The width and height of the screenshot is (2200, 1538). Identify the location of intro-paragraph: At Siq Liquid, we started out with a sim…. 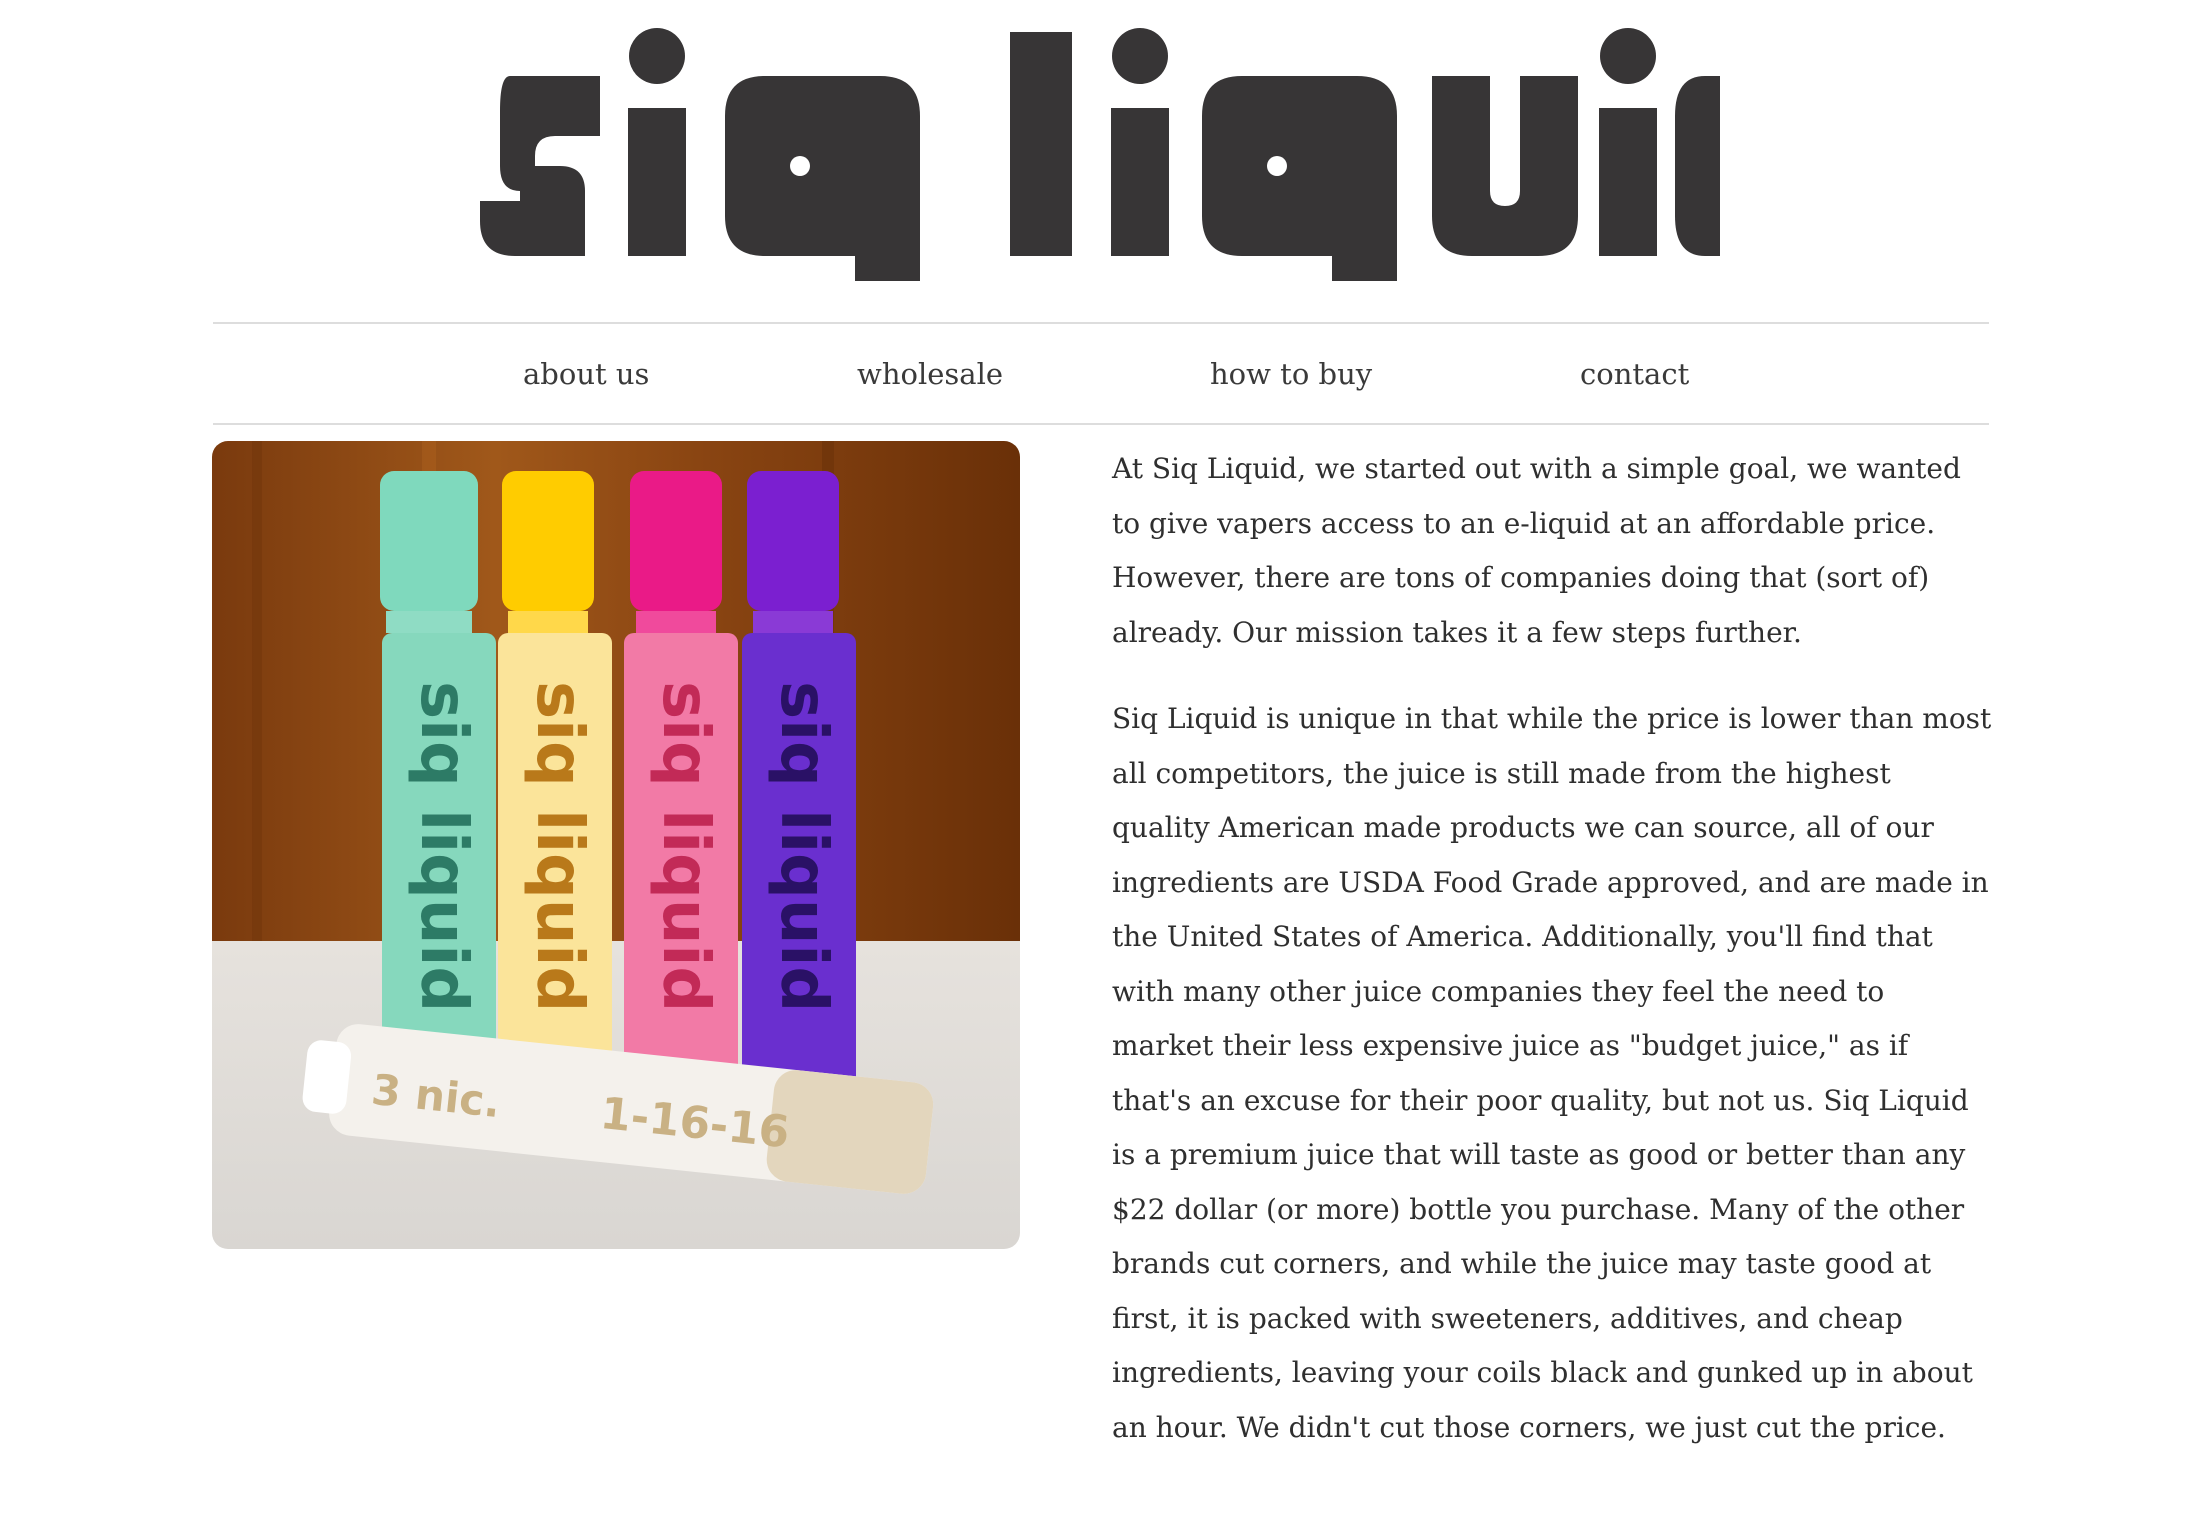
(1536, 550).